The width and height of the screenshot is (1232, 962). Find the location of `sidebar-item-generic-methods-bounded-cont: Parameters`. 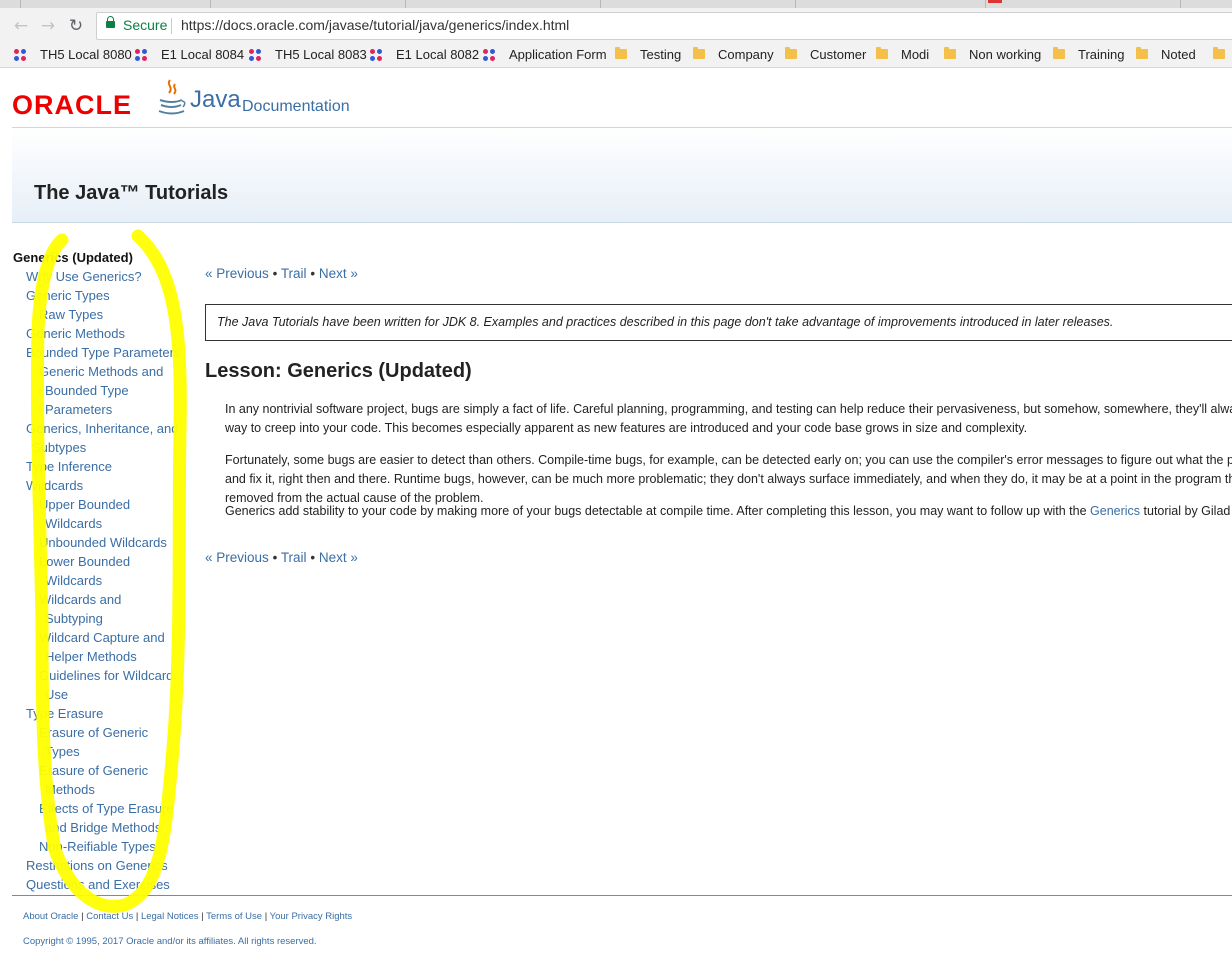

sidebar-item-generic-methods-bounded-cont: Parameters is located at coordinates (78, 409).